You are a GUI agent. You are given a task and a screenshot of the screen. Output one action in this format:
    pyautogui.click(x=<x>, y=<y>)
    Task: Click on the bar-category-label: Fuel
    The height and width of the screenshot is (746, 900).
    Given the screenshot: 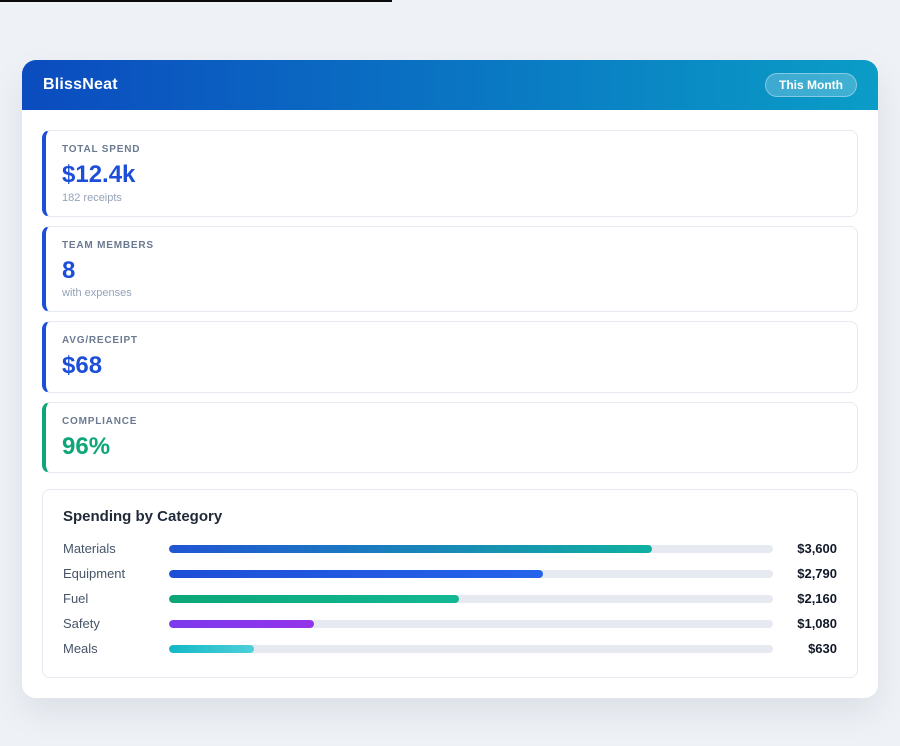 What is the action you would take?
    pyautogui.click(x=76, y=599)
    